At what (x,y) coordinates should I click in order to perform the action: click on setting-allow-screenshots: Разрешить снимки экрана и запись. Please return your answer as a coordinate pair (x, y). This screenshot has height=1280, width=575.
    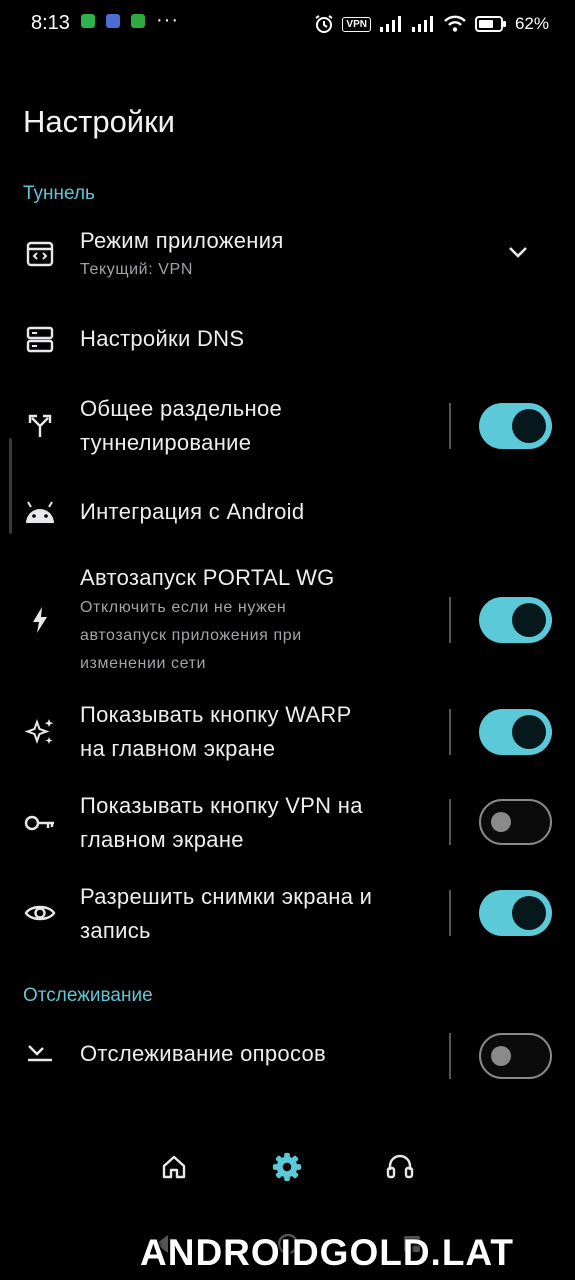
    Looking at the image, I should click on (287, 914).